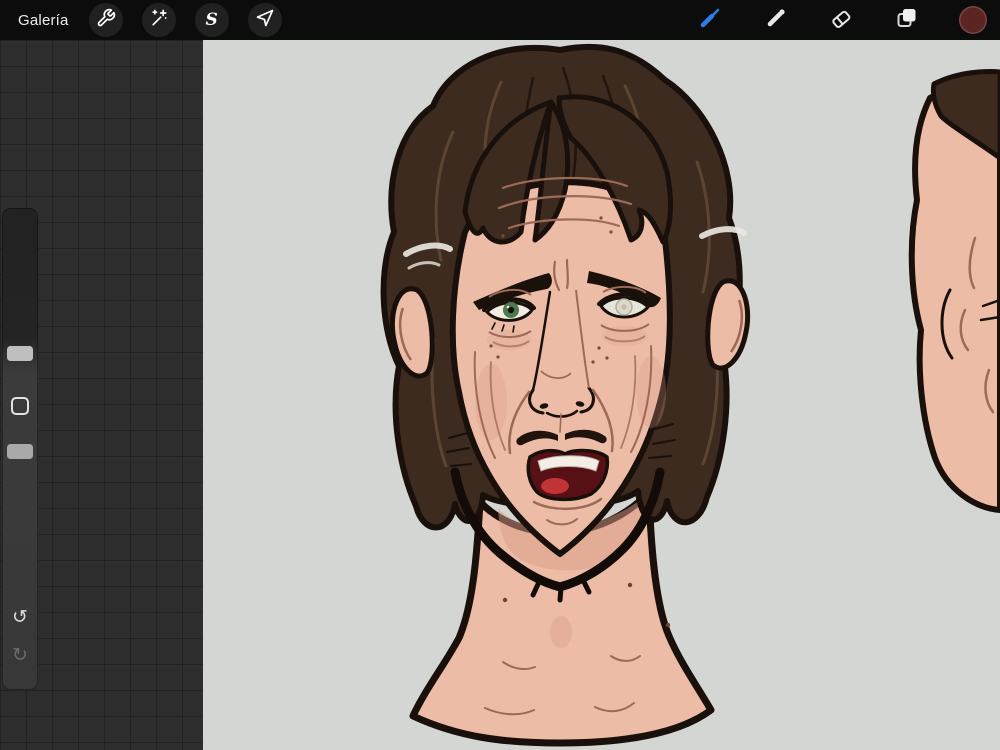 The height and width of the screenshot is (750, 1000). I want to click on transform-button, so click(264, 20).